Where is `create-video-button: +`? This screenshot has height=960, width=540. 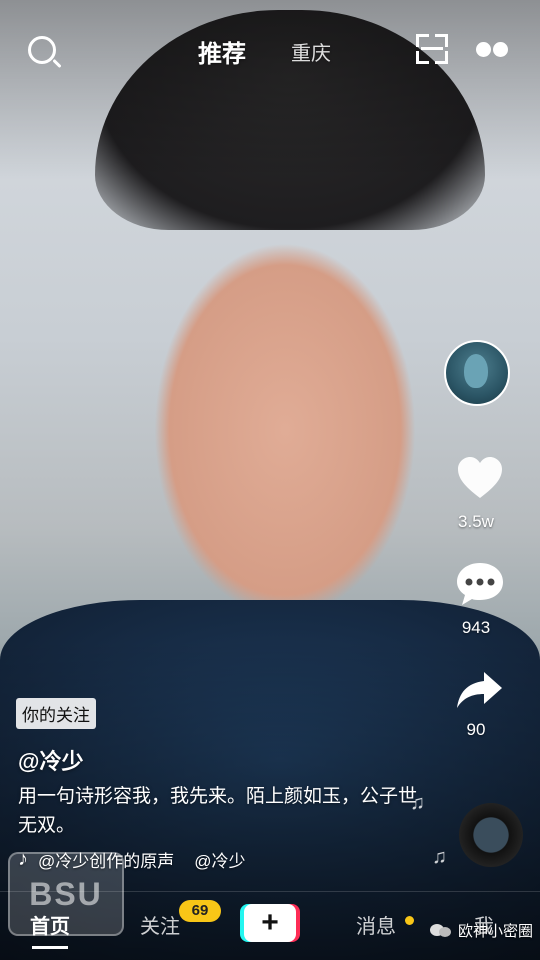
create-video-button: + is located at coordinates (270, 923).